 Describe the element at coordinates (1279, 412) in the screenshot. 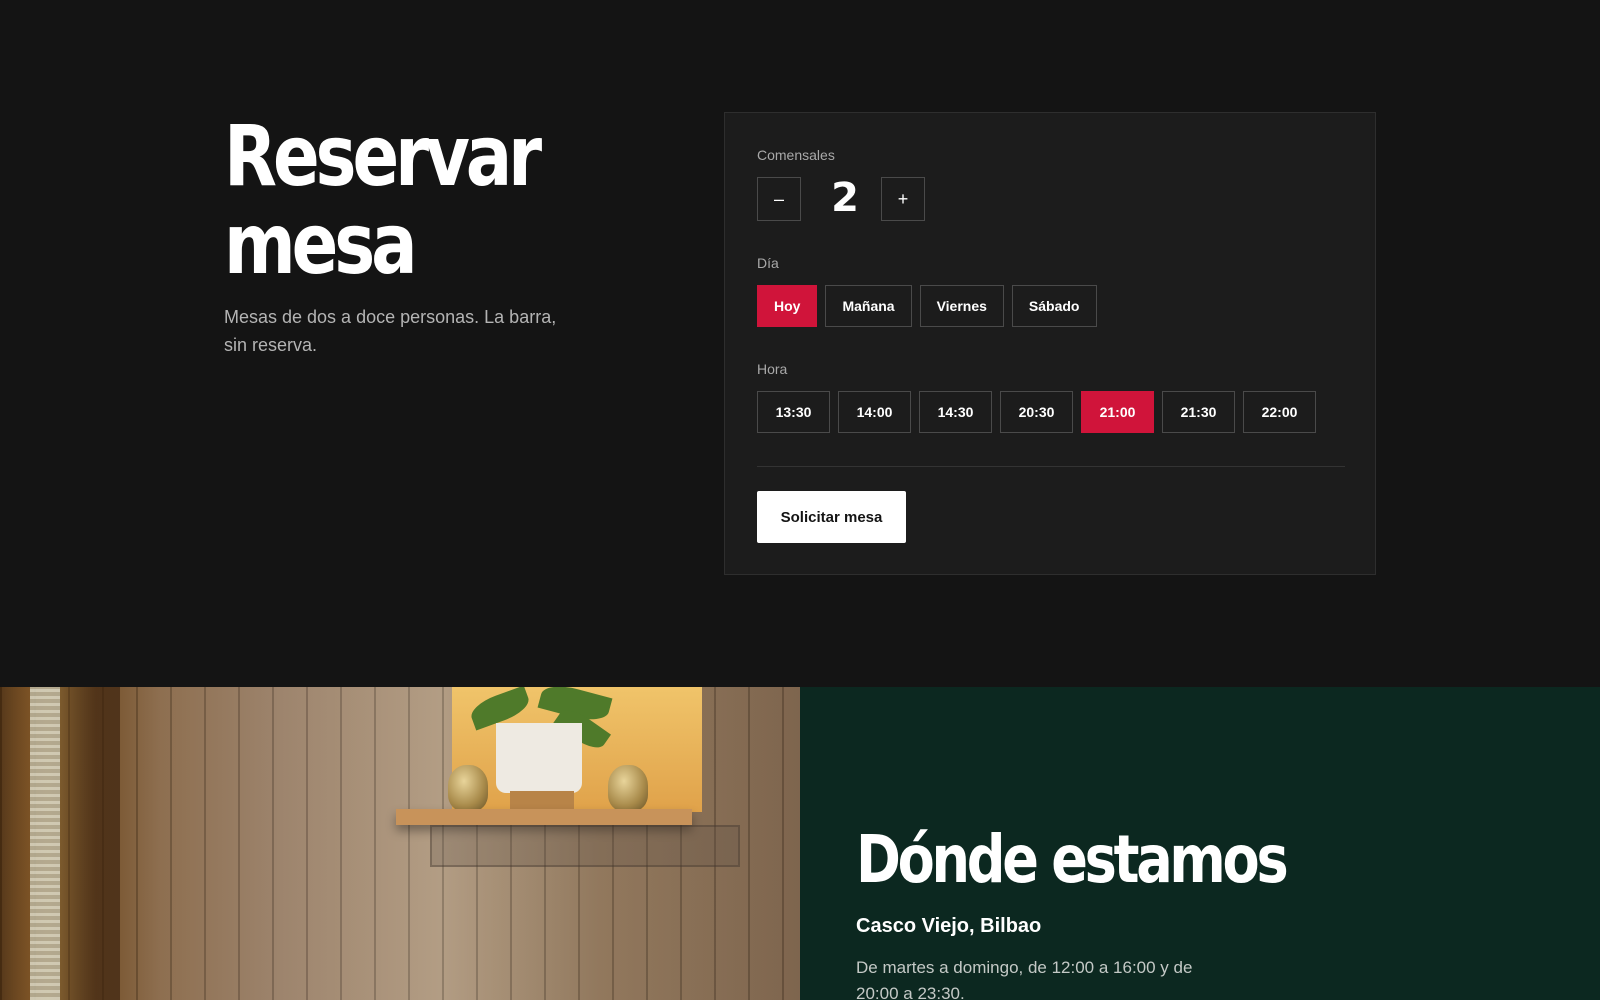

I see `time-option-2200: 22:00` at that location.